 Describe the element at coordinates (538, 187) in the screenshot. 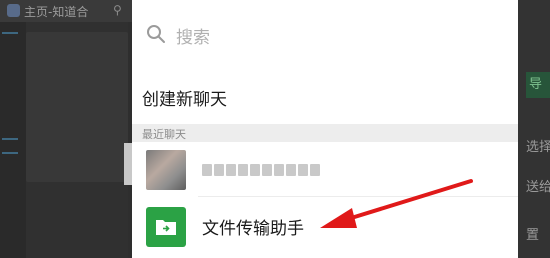

I see `background-text: 送给` at that location.